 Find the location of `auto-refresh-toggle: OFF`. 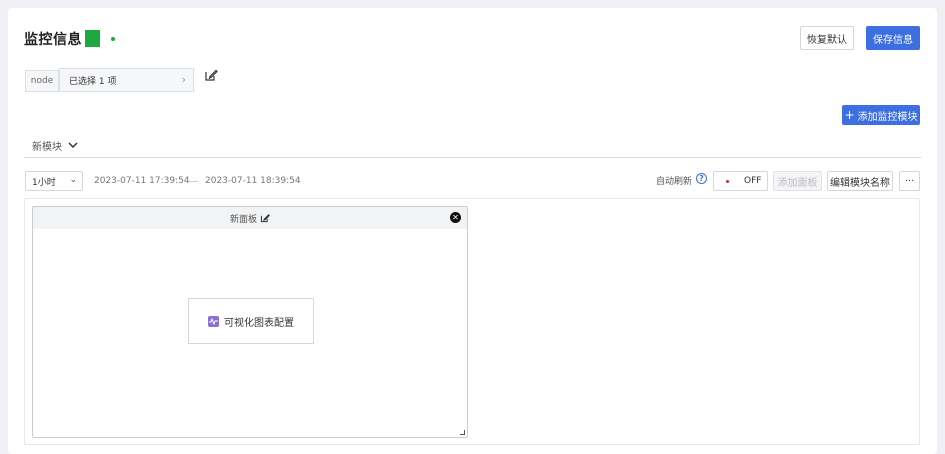

auto-refresh-toggle: OFF is located at coordinates (740, 181).